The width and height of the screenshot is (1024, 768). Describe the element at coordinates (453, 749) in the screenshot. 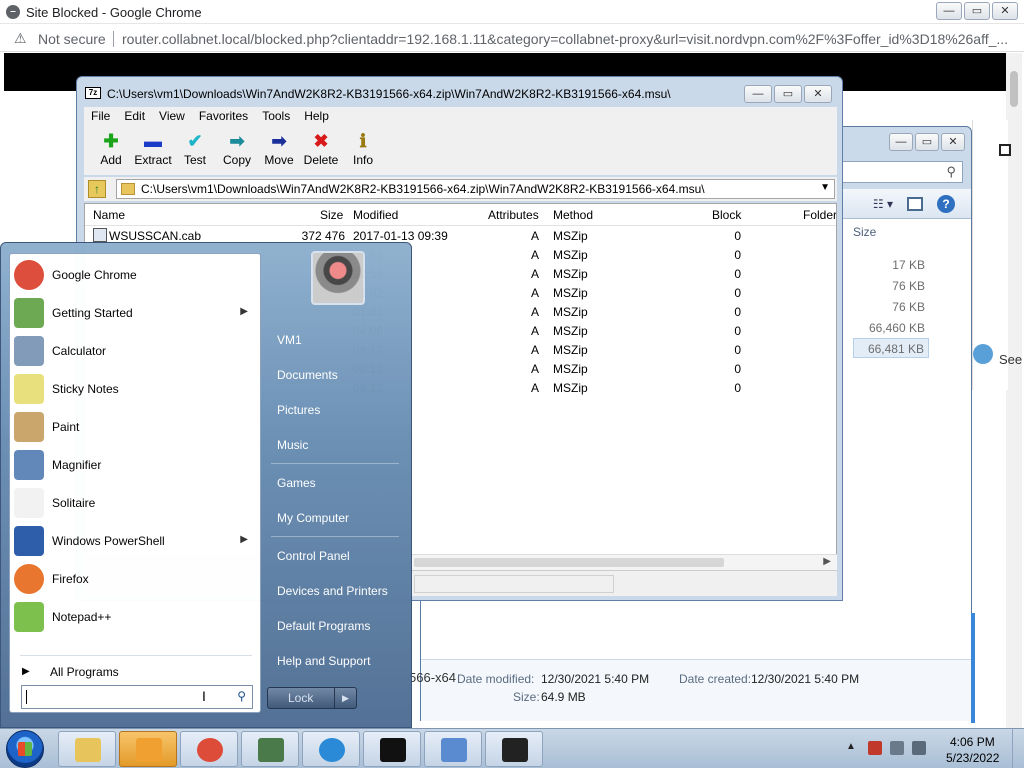

I see `taskbar-control-panel-button` at that location.